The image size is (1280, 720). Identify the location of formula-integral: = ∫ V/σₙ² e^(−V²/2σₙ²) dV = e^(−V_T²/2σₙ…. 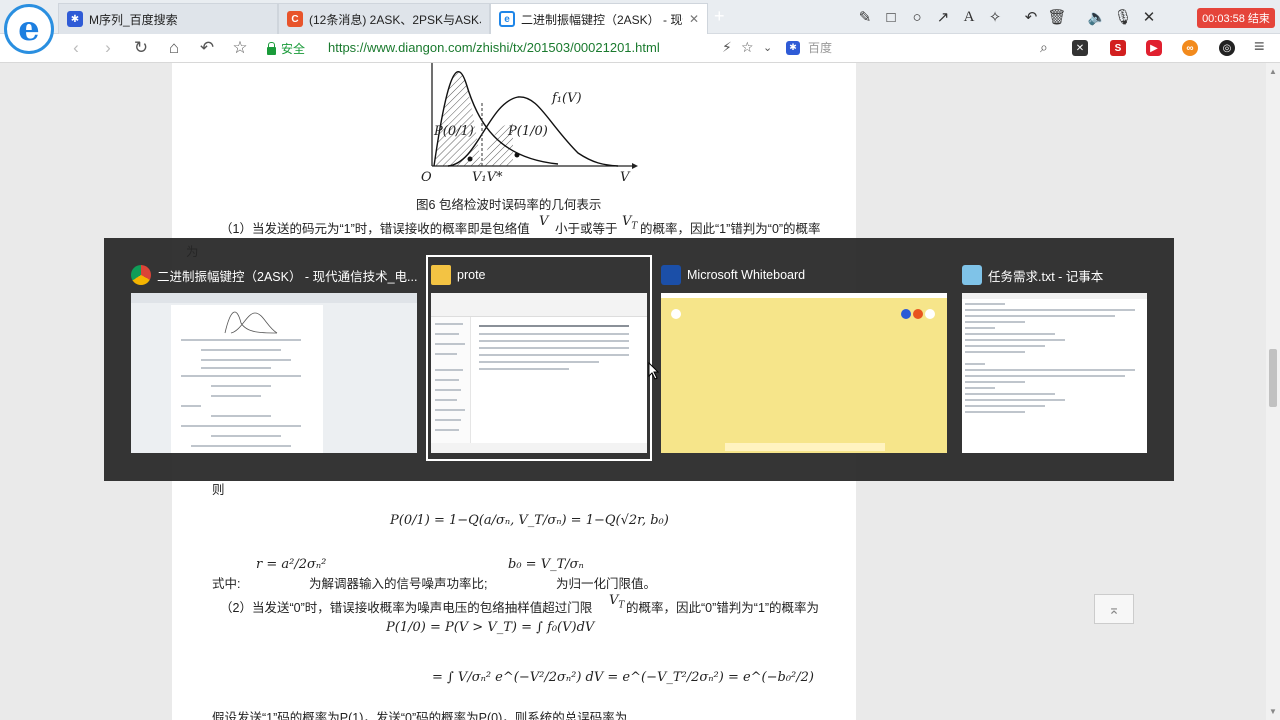
(623, 677).